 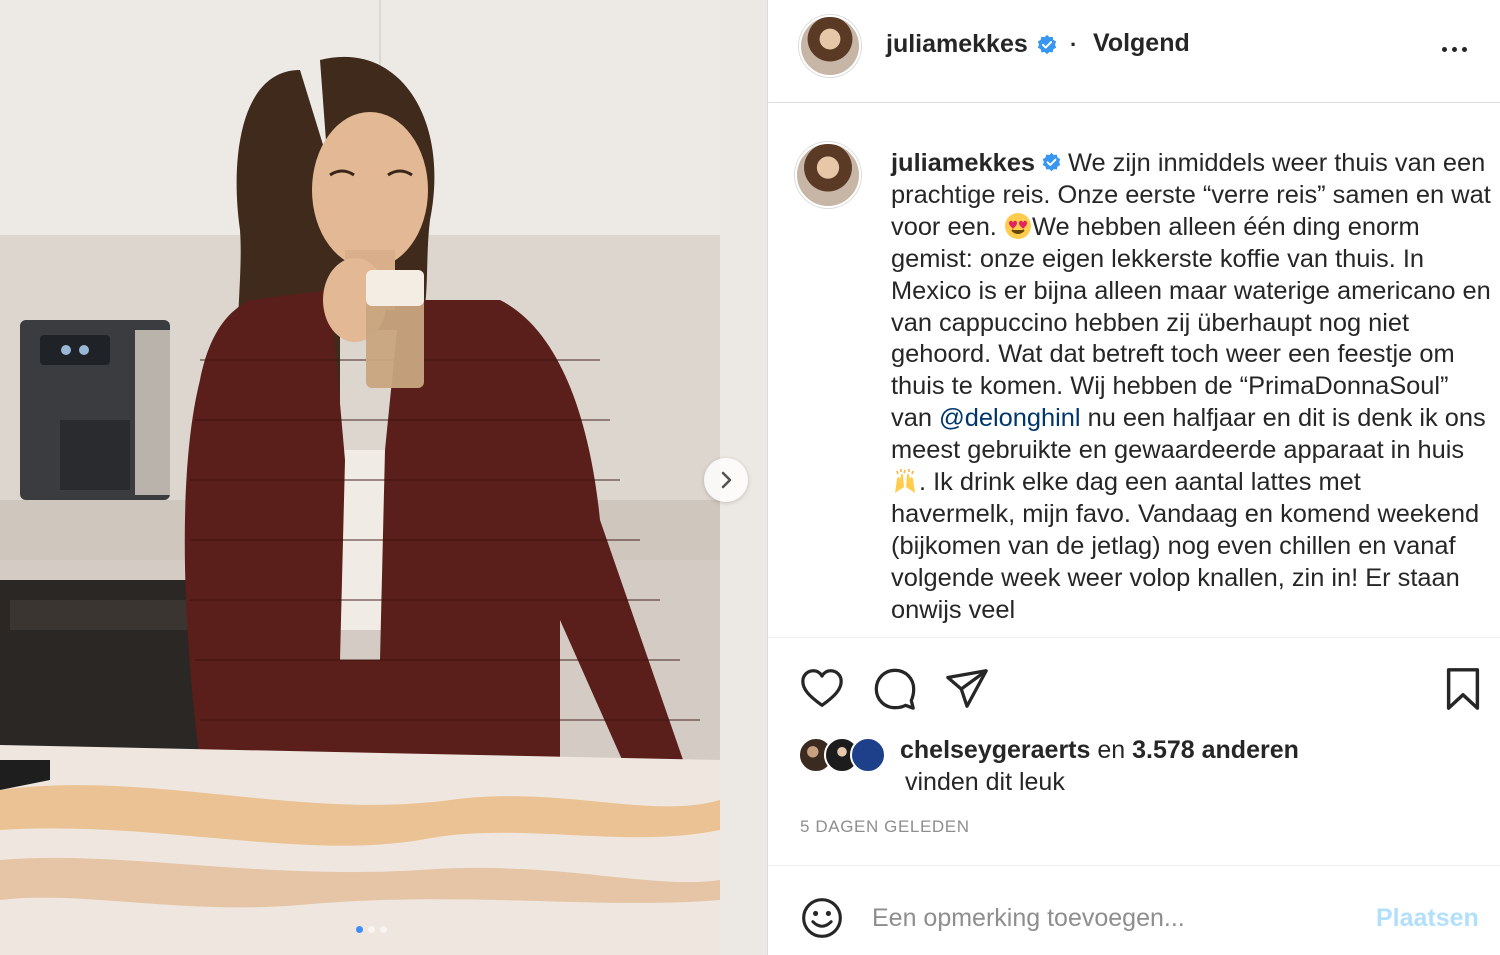 I want to click on post-header: juliamekkes · Volgend, so click(x=1134, y=51).